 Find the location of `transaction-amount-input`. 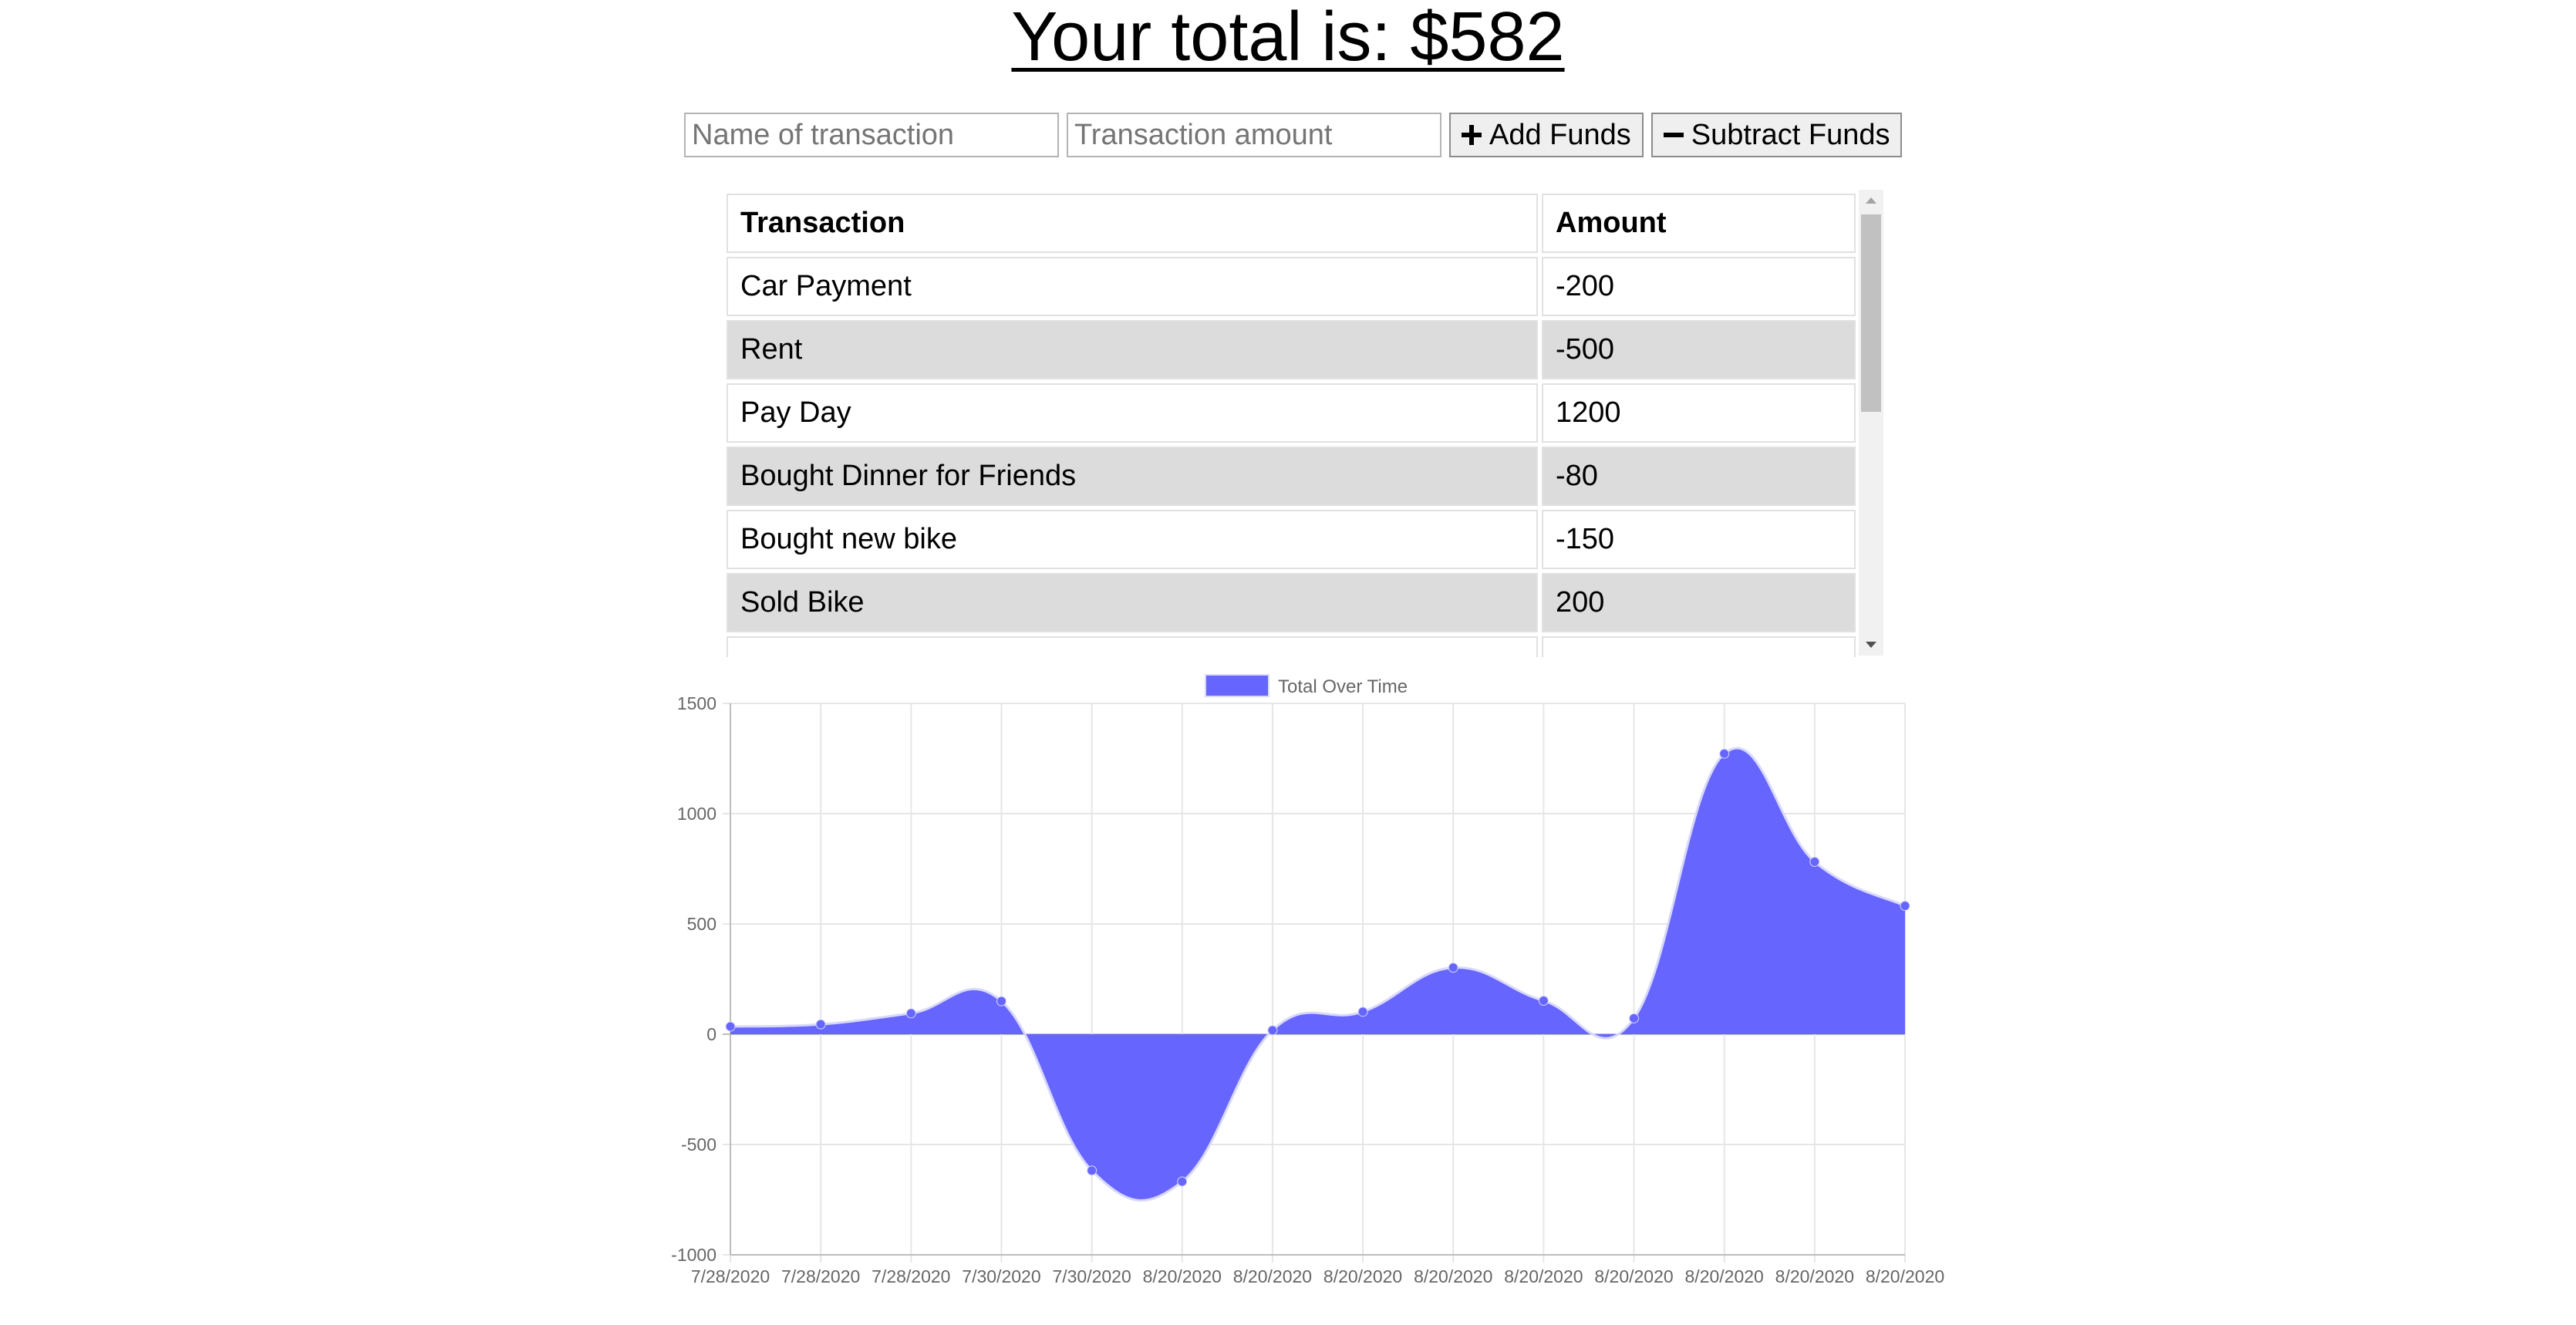

transaction-amount-input is located at coordinates (1254, 135).